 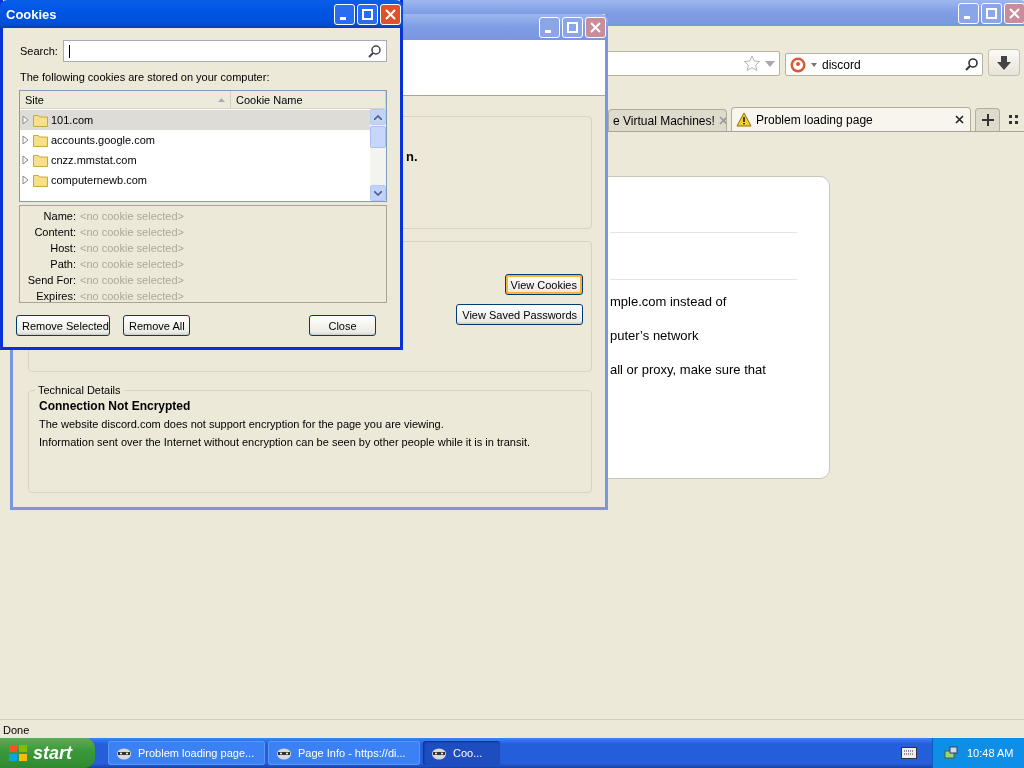 I want to click on new-tab-button, so click(x=987, y=119).